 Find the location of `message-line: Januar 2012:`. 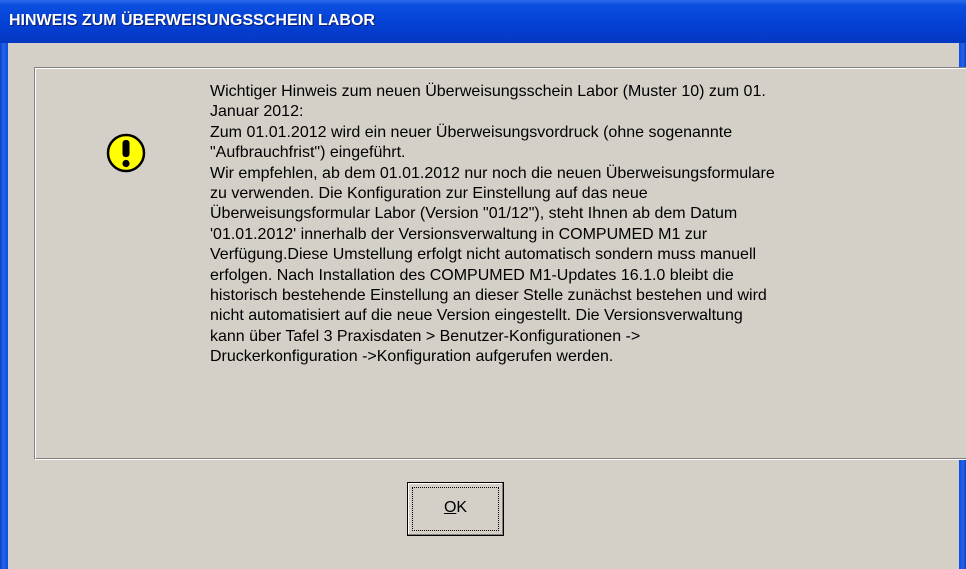

message-line: Januar 2012: is located at coordinates (257, 112).